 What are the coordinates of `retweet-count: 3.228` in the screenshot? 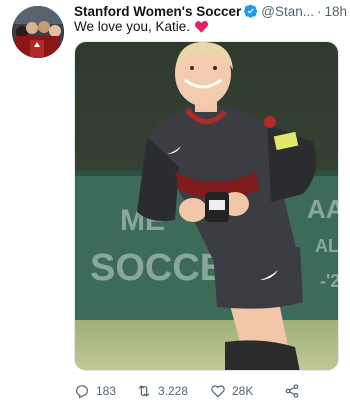 It's located at (173, 391).